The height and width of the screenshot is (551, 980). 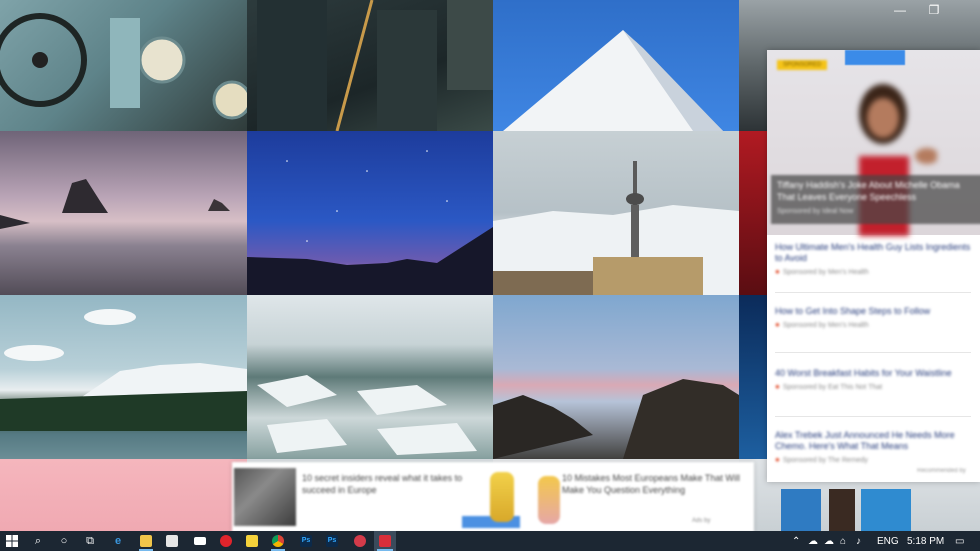 What do you see at coordinates (370, 213) in the screenshot?
I see `starry-night-sky-photo` at bounding box center [370, 213].